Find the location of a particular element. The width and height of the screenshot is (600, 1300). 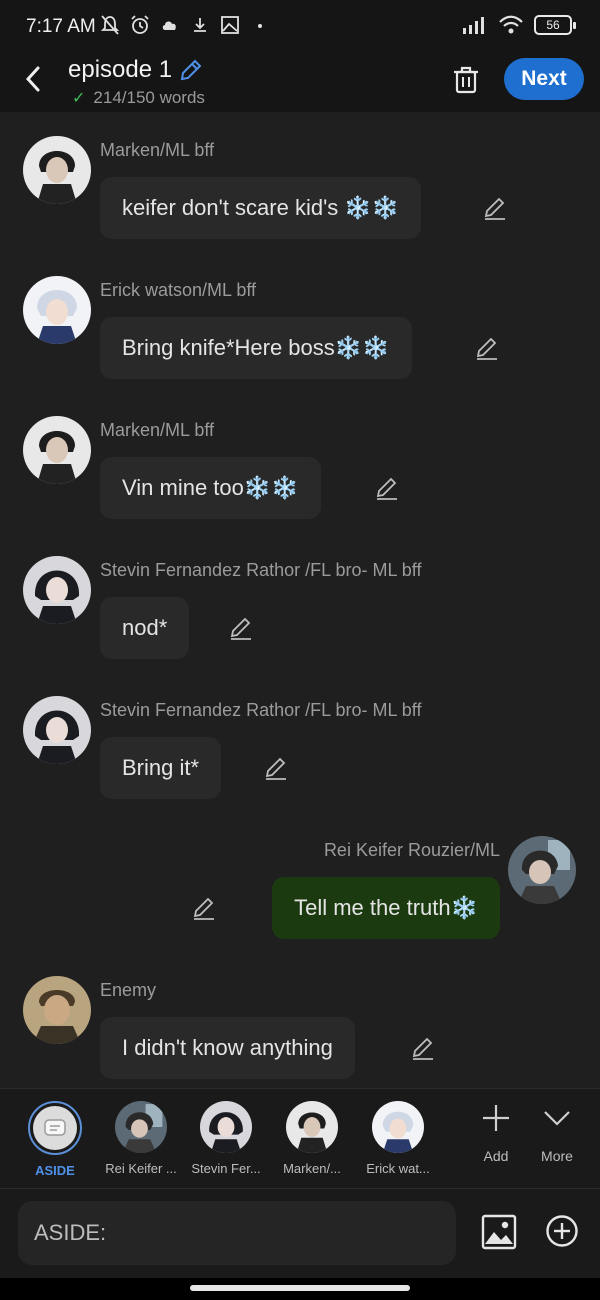

character-chip-aside: ASIDE is located at coordinates (55, 1139).